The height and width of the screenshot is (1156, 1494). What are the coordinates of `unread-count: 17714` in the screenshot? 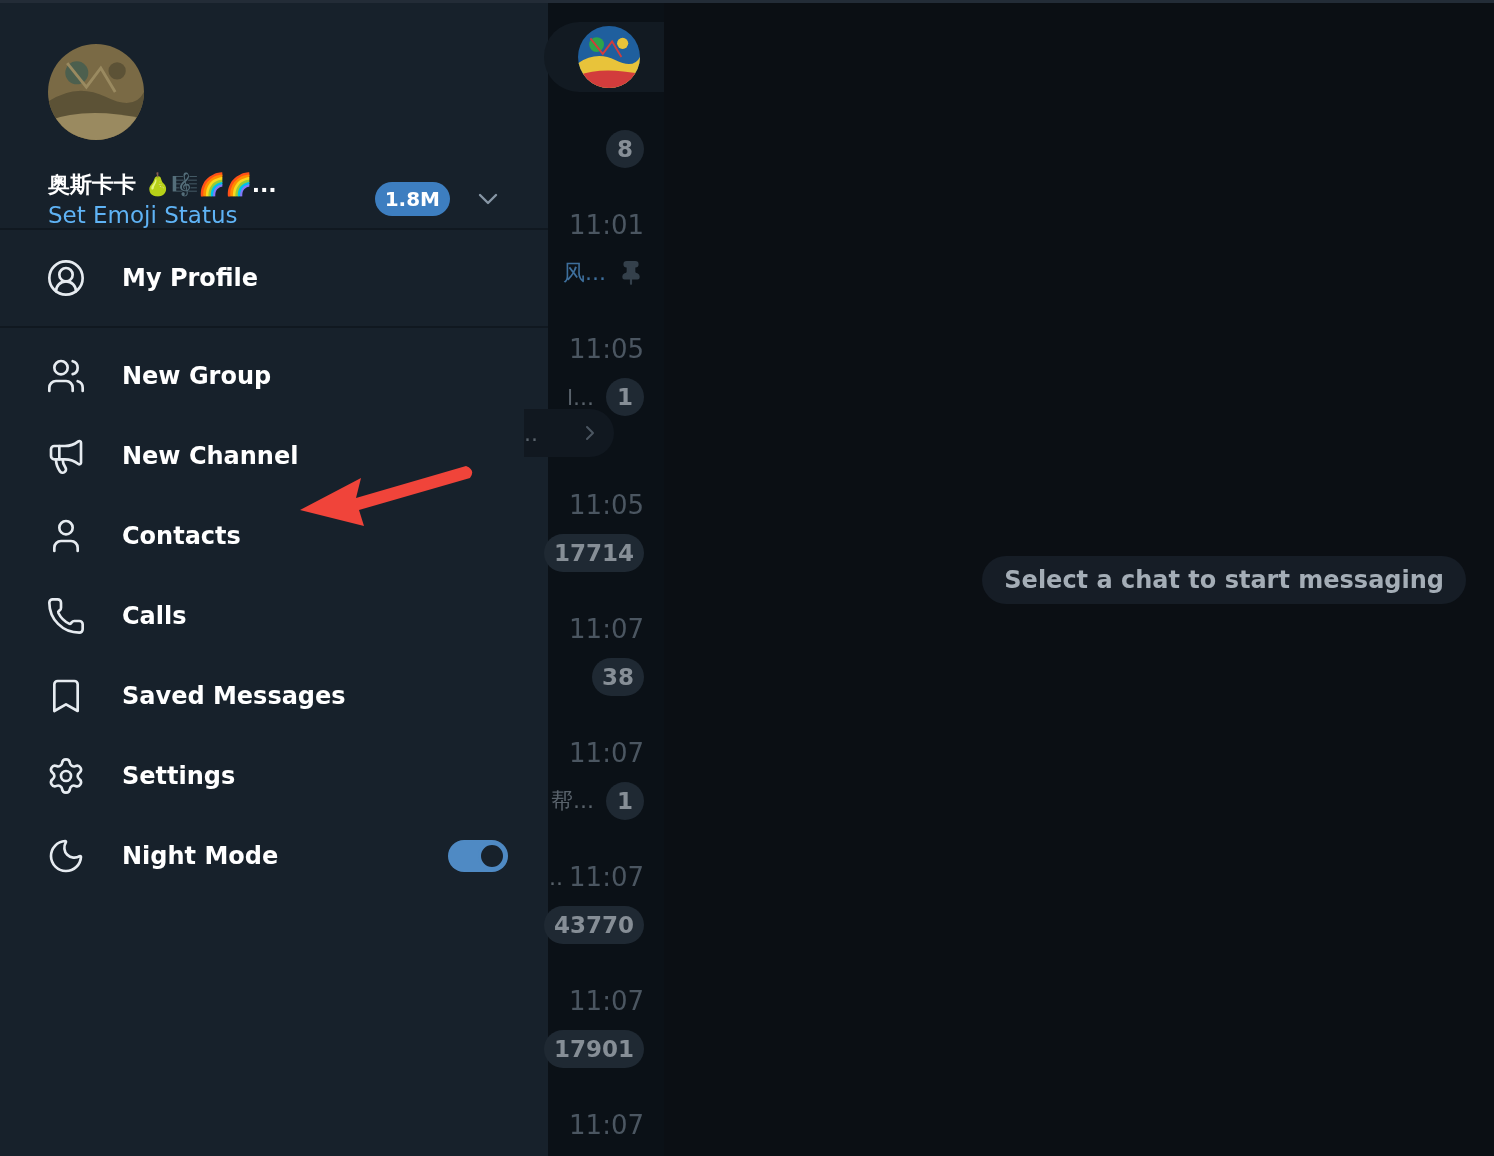 It's located at (593, 553).